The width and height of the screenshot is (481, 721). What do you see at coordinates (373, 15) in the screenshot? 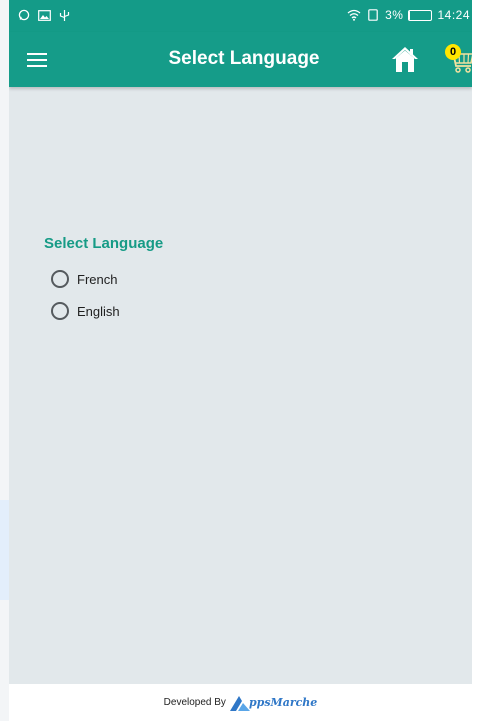
I see `sim-icon` at bounding box center [373, 15].